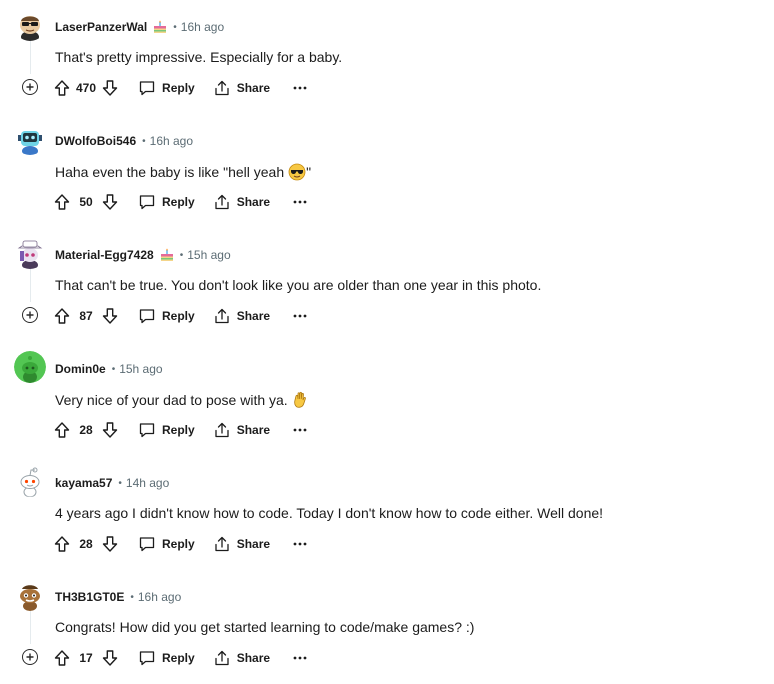 The height and width of the screenshot is (684, 774). Describe the element at coordinates (86, 88) in the screenshot. I see `vote-score: 470` at that location.